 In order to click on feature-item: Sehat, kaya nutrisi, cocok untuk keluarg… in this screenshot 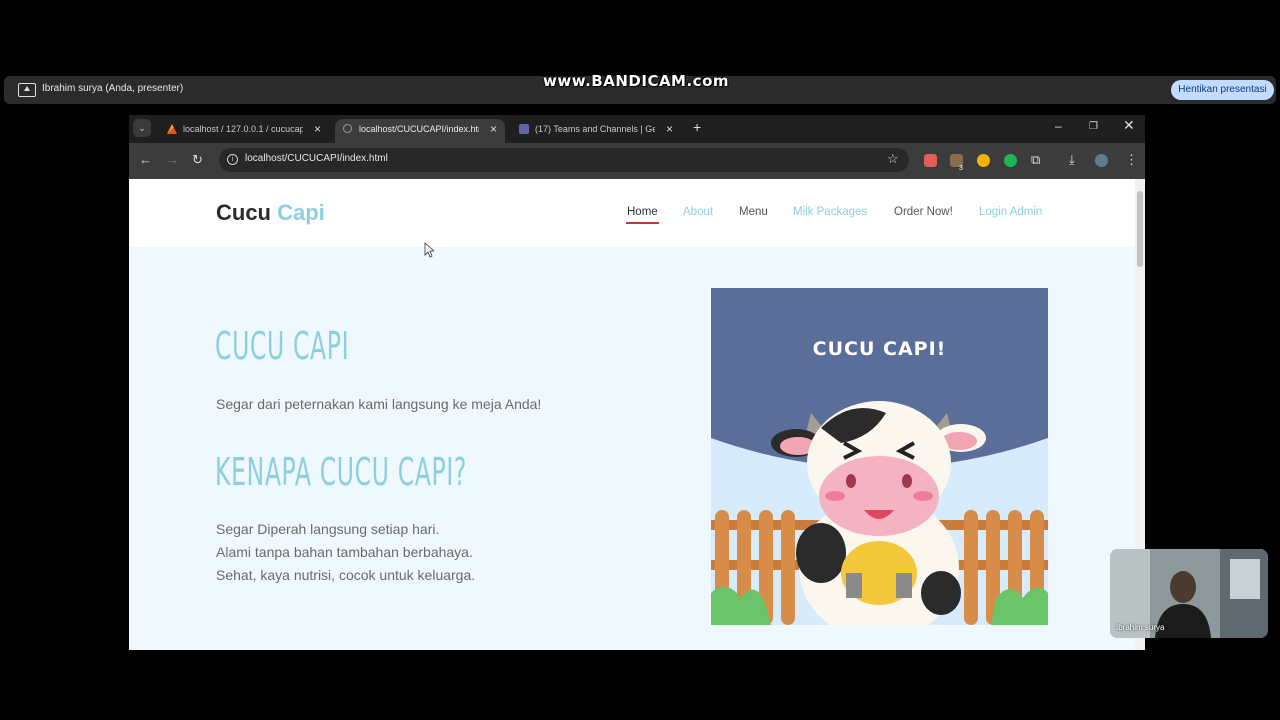, I will do `click(346, 575)`.